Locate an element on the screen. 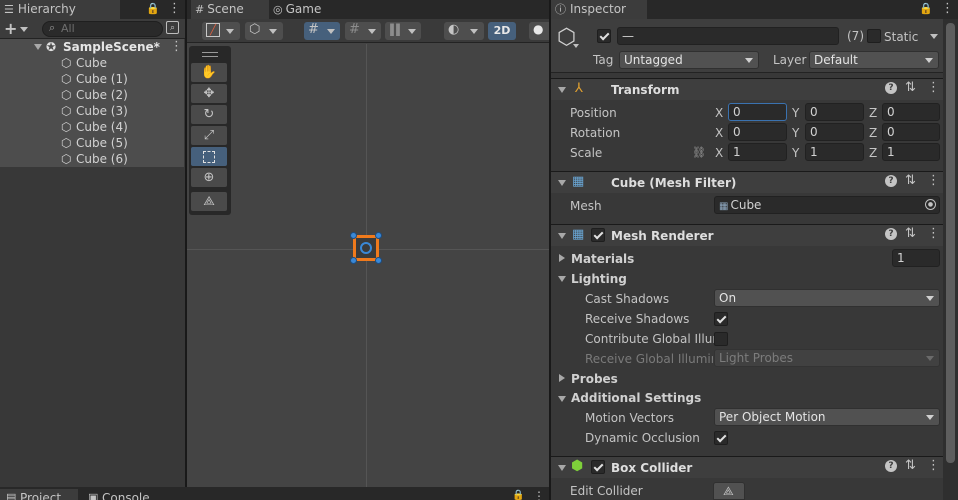  camera-view-button: ◐ is located at coordinates (464, 31).